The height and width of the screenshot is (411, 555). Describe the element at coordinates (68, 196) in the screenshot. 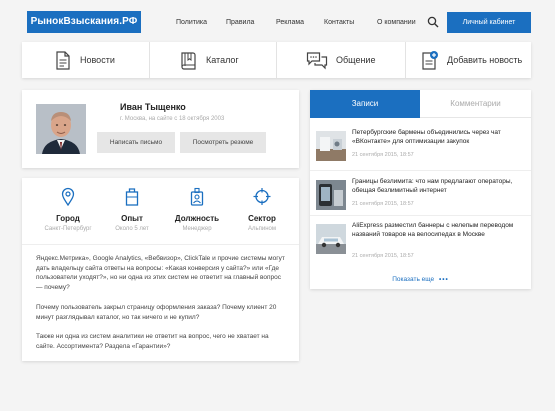

I see `location-pin-icon` at that location.